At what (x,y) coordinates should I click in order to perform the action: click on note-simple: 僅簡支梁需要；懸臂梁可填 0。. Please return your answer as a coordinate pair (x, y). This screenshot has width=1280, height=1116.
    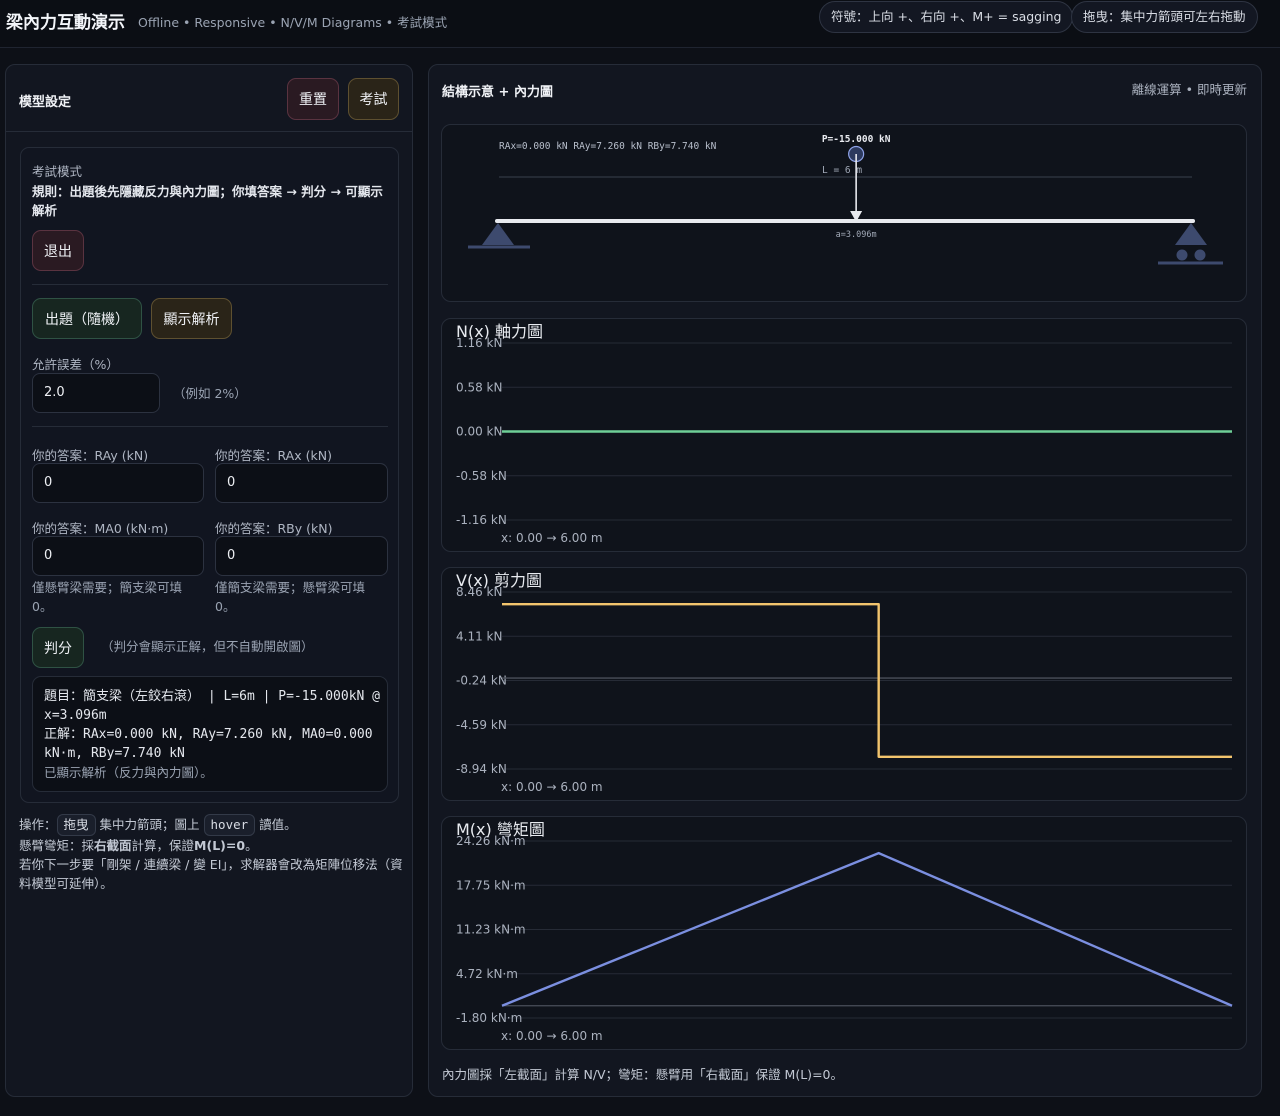
    Looking at the image, I should click on (290, 597).